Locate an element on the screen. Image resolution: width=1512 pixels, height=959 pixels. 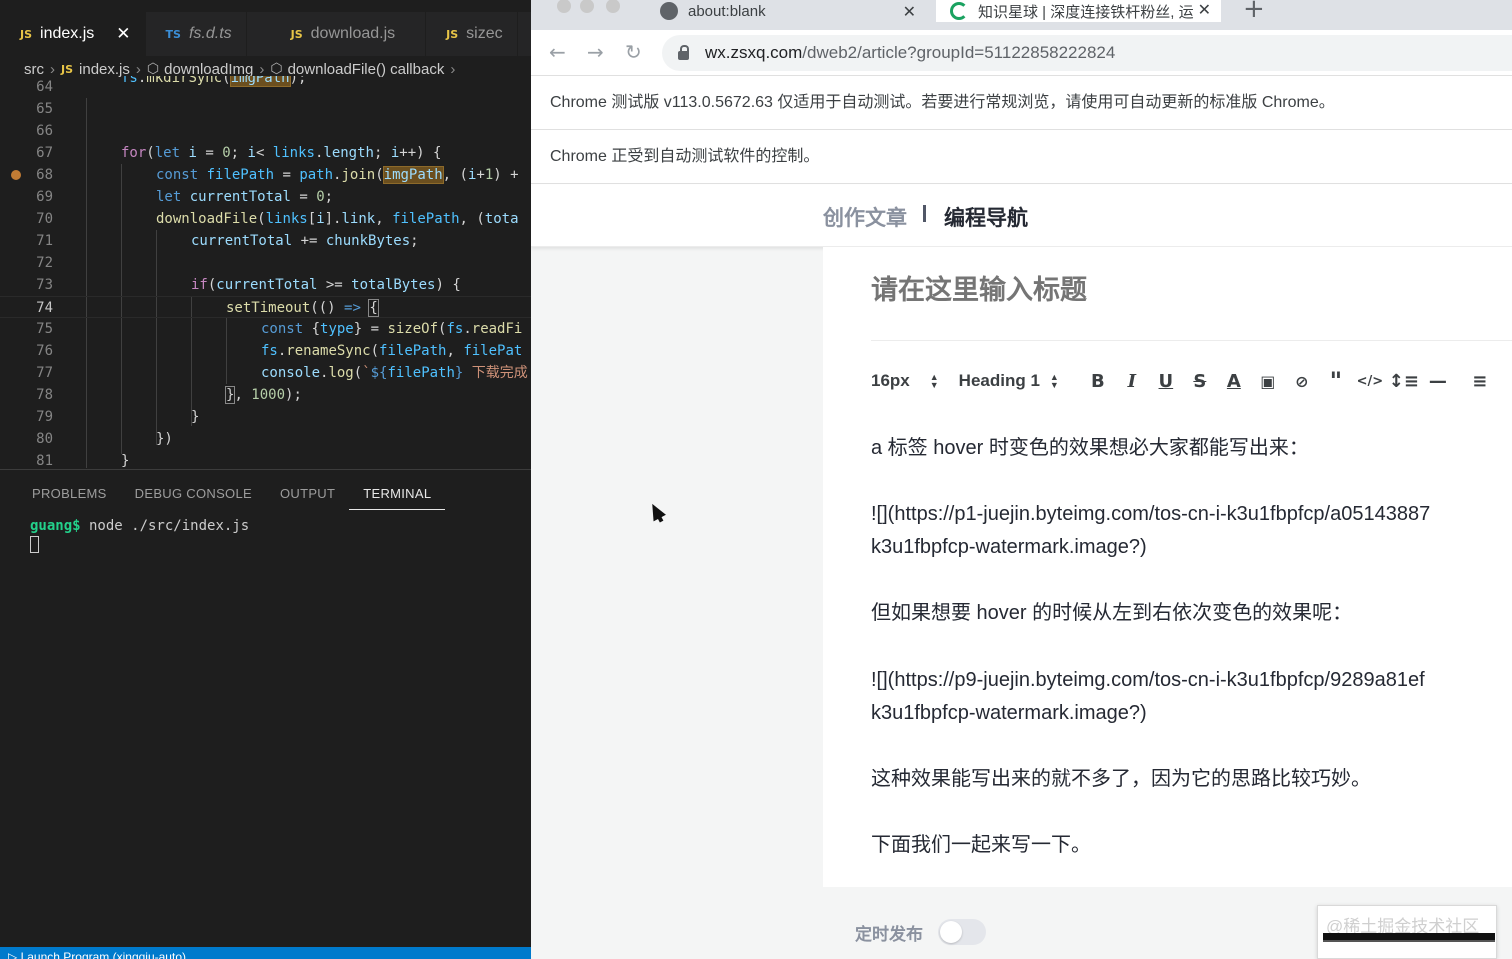
code-line: 80}) is located at coordinates (265, 439).